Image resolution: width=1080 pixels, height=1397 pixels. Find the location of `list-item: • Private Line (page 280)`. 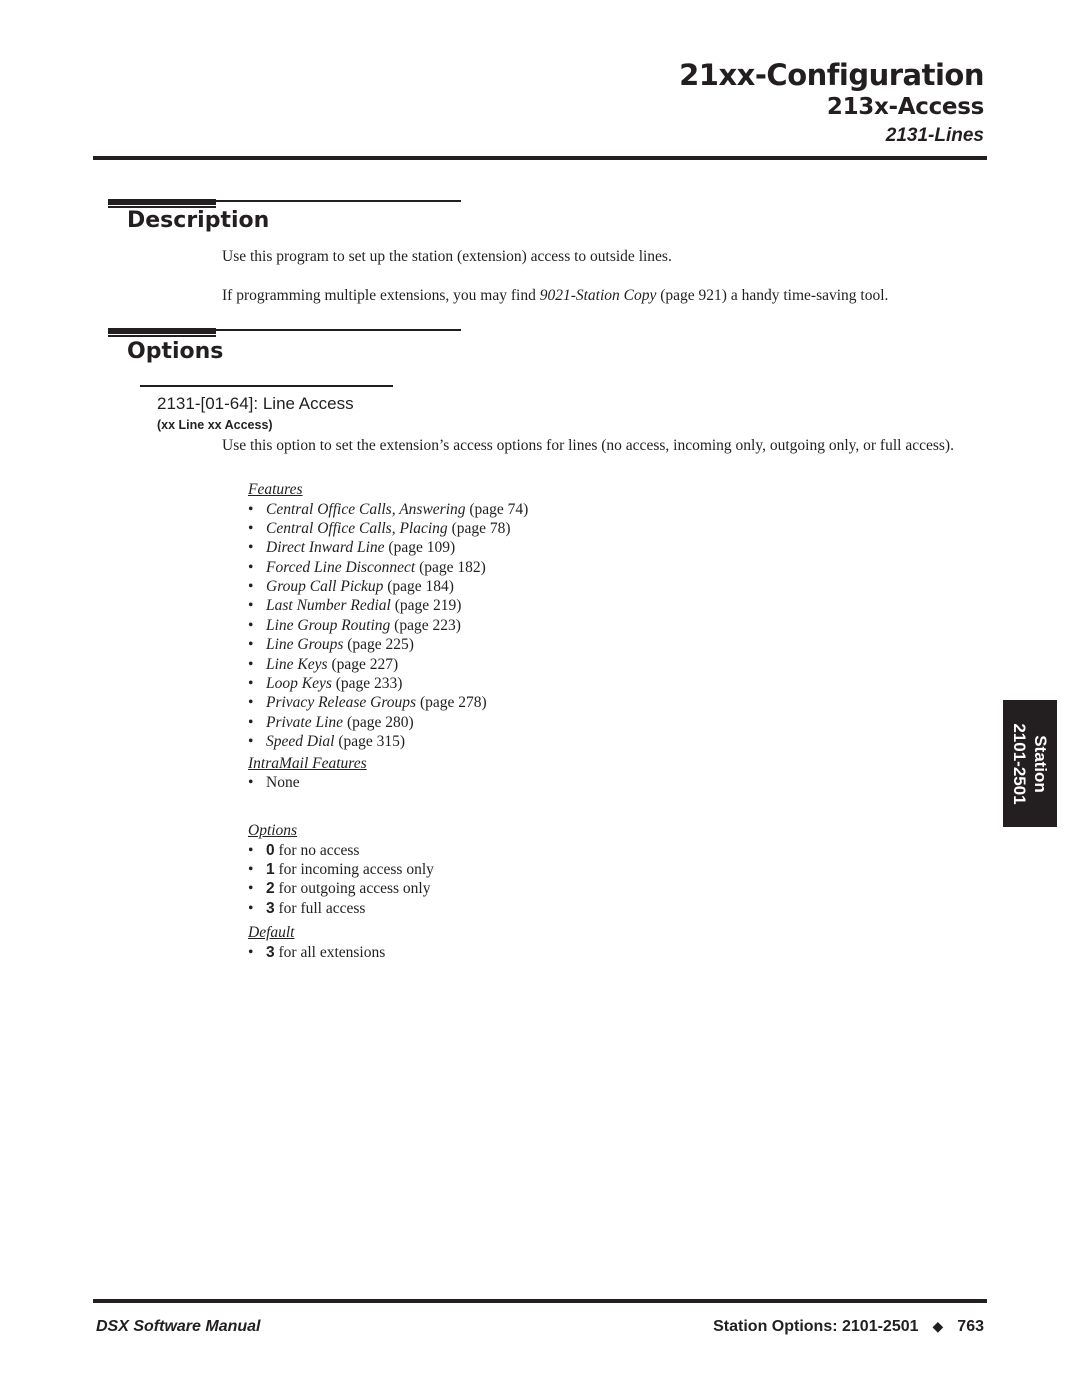

list-item: • Private Line (page 280) is located at coordinates (388, 722).